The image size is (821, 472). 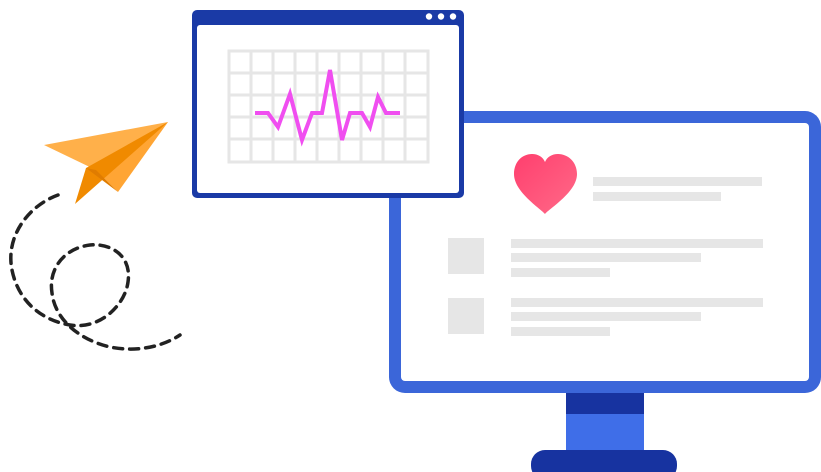 What do you see at coordinates (604, 430) in the screenshot?
I see `monitor-stand` at bounding box center [604, 430].